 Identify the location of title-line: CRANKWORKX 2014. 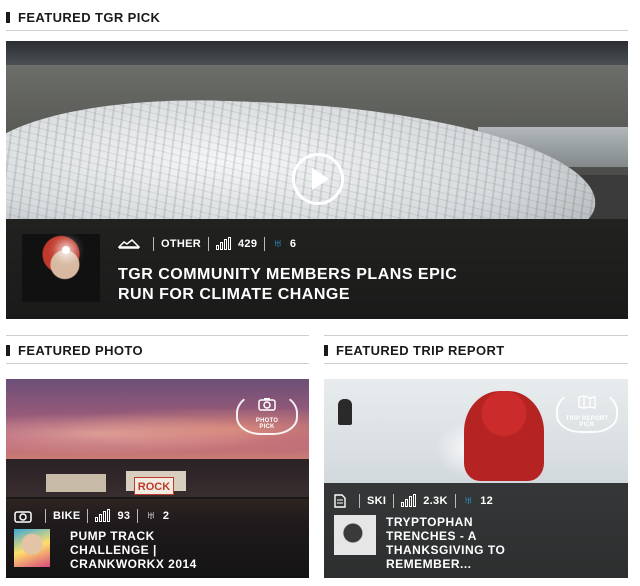
(133, 564).